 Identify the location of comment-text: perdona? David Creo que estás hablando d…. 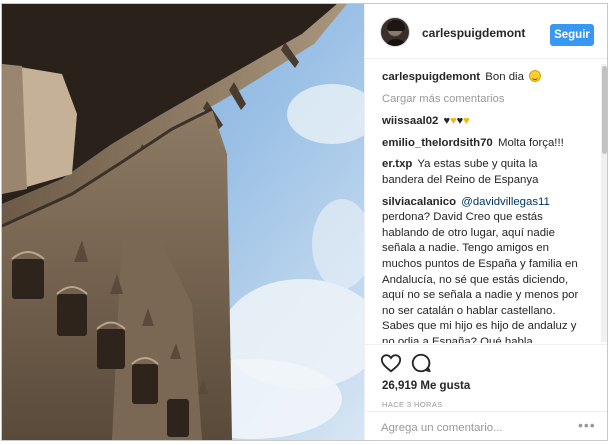
(480, 277).